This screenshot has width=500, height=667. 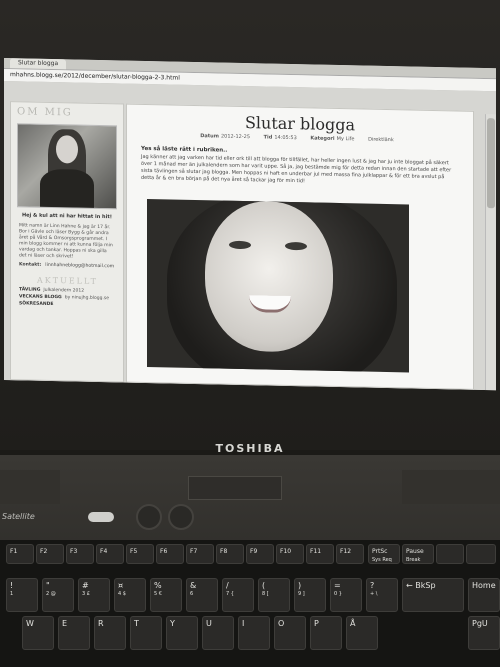 What do you see at coordinates (218, 633) in the screenshot?
I see `key-u: U` at bounding box center [218, 633].